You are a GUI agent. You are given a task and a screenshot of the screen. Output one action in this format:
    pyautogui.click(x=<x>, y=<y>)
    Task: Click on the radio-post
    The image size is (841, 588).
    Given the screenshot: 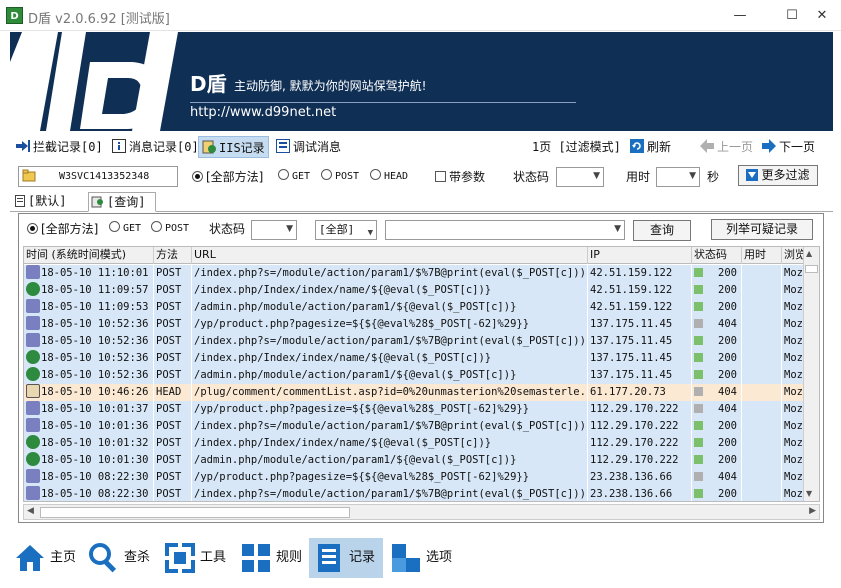 What is the action you would take?
    pyautogui.click(x=326, y=174)
    